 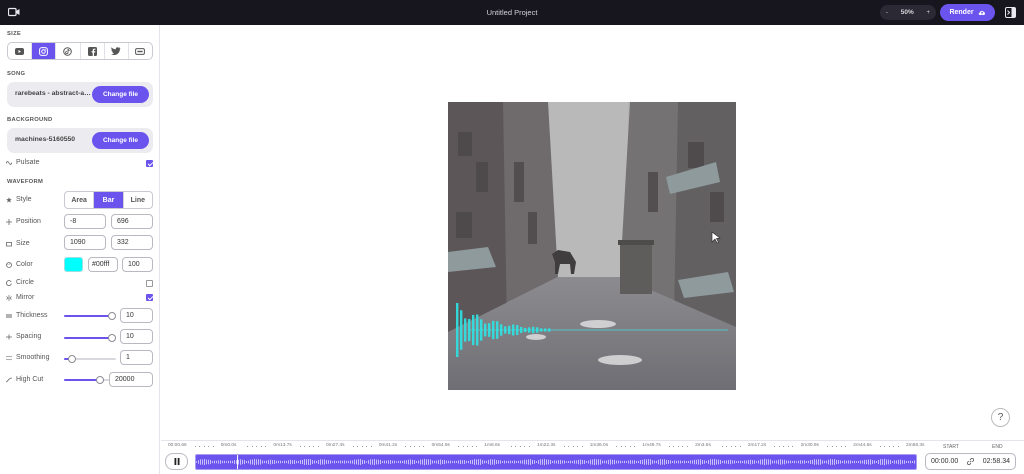 I want to click on size-width-input: 1090, so click(x=85, y=242).